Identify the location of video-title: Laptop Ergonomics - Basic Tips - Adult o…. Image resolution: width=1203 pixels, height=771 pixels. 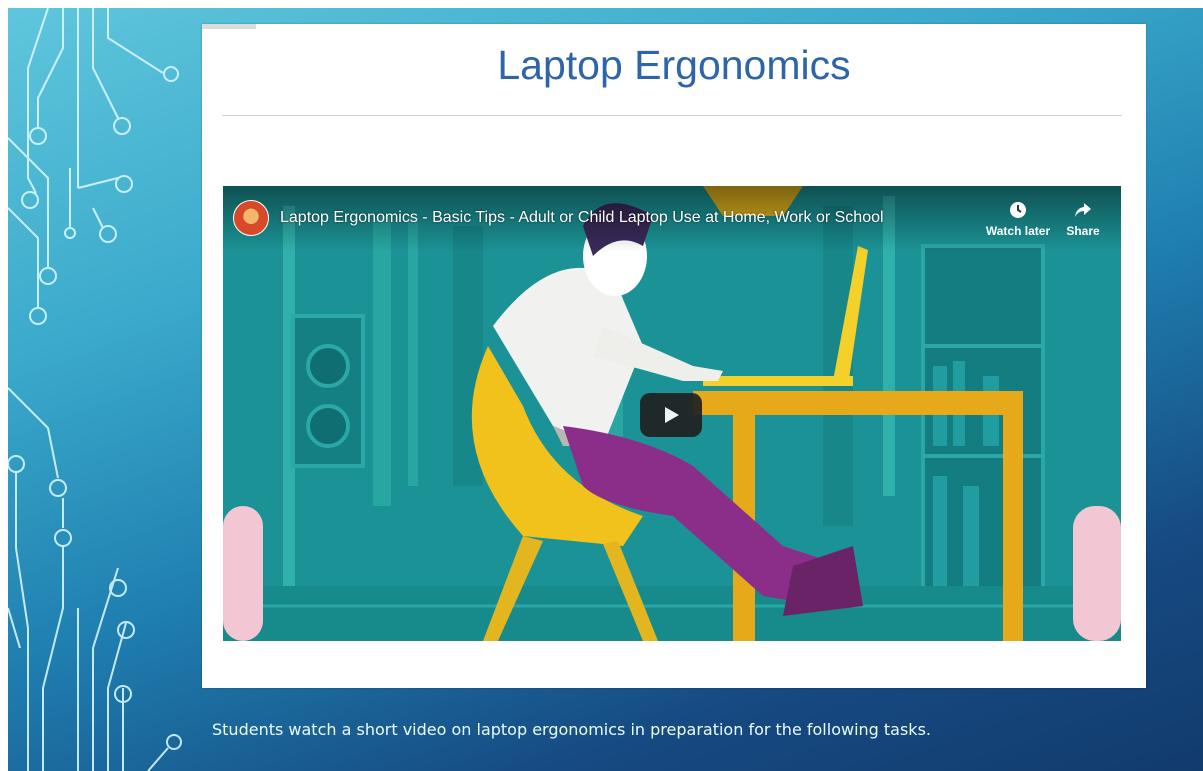
(582, 218).